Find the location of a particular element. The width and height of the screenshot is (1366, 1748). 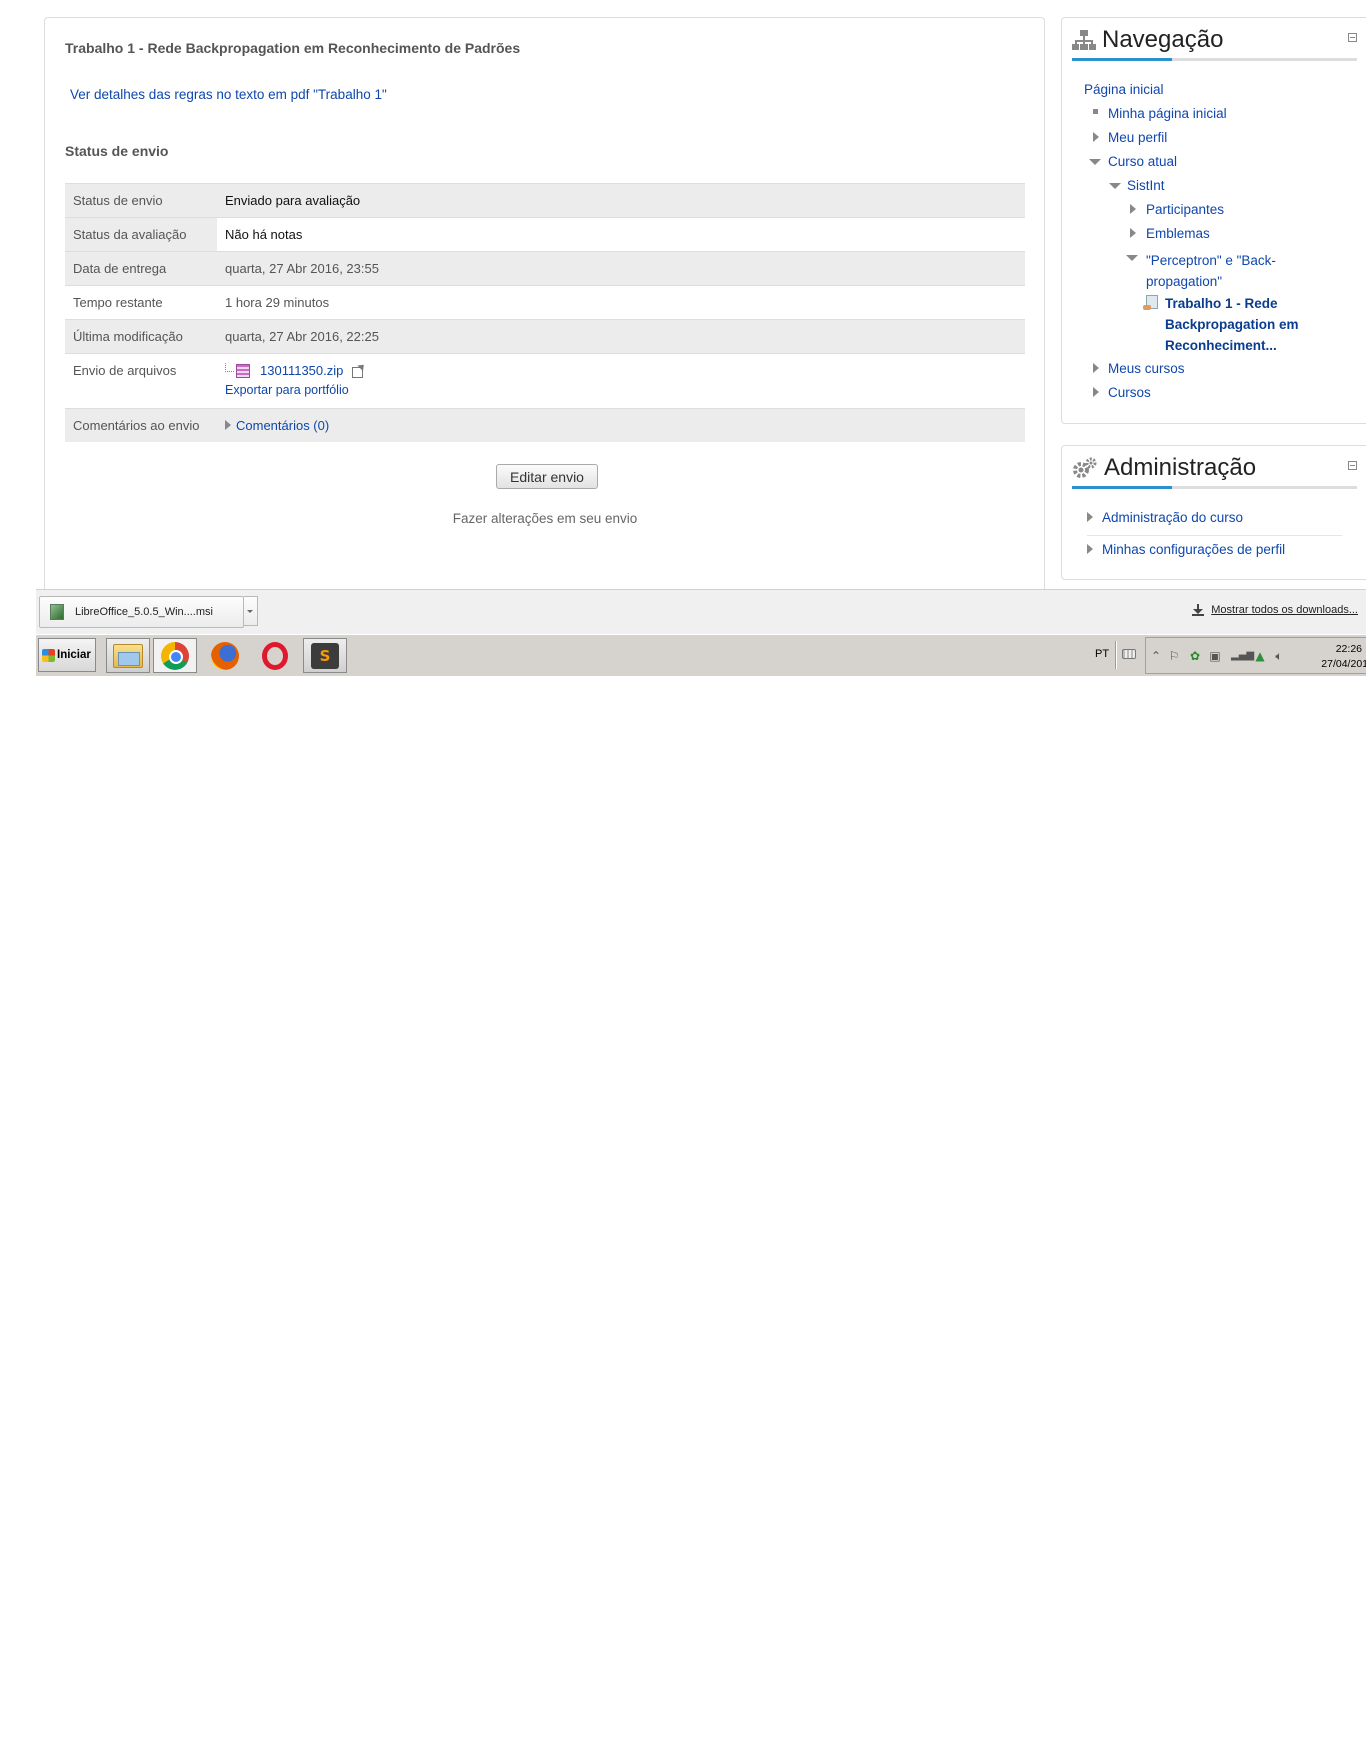

submitted-file-link: 130111350.zip is located at coordinates (301, 370).